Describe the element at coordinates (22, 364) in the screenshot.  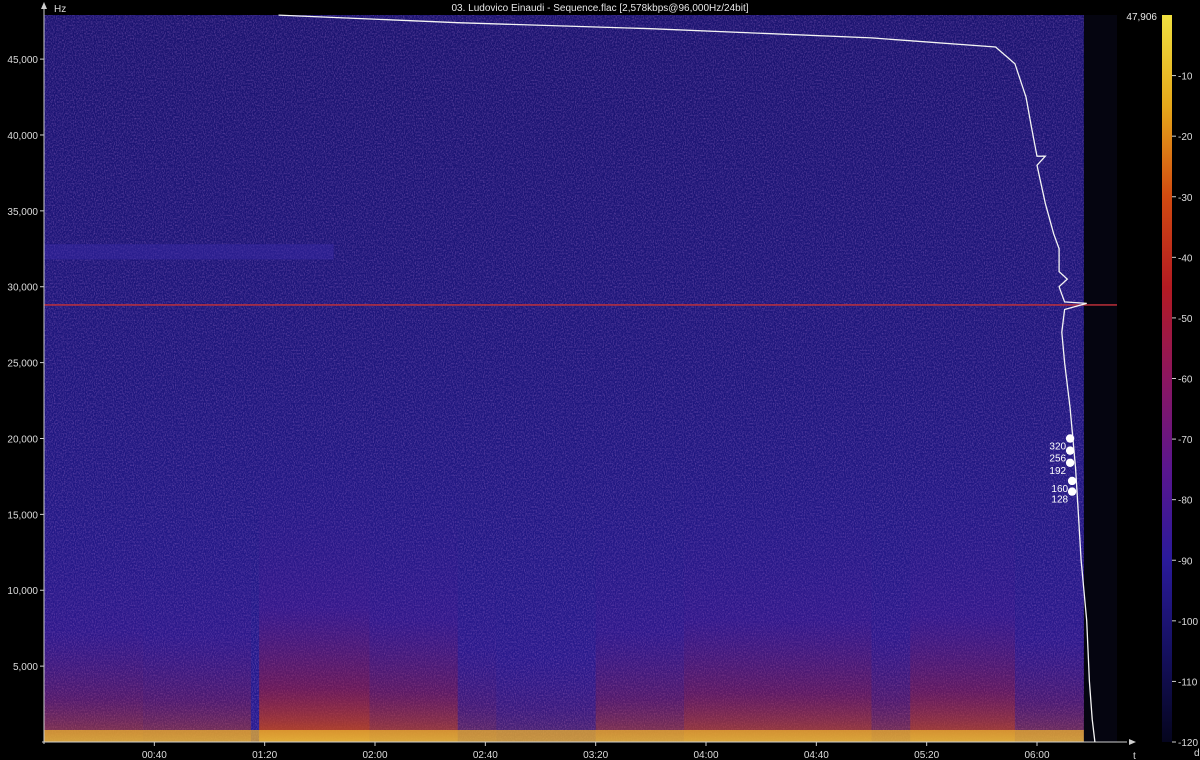
I see `y-tick-label: 25,000` at that location.